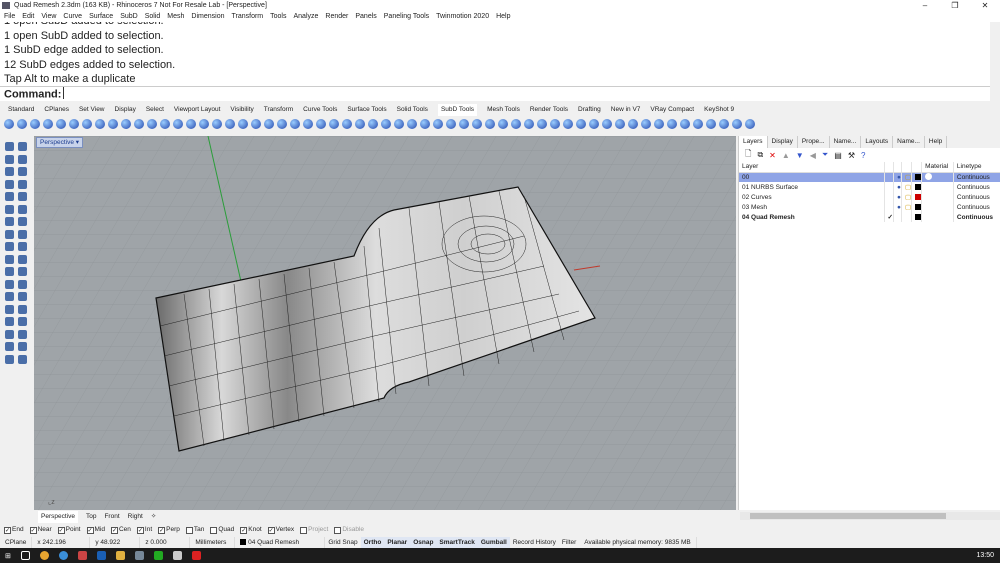 The height and width of the screenshot is (563, 1000). What do you see at coordinates (976, 167) in the screenshot?
I see `column-linetype: Linetype` at bounding box center [976, 167].